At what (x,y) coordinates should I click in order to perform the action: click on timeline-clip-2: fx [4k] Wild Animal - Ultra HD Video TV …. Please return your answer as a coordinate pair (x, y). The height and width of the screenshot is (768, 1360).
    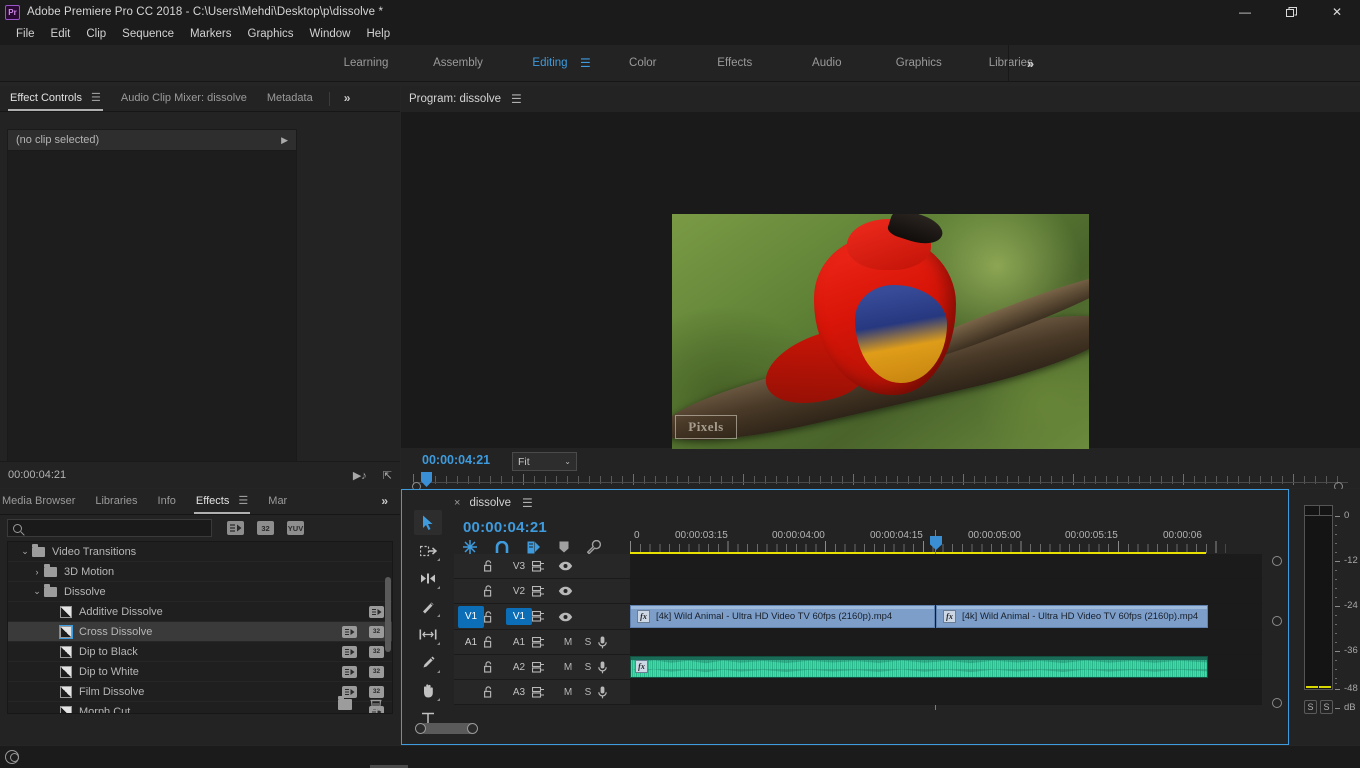
    Looking at the image, I should click on (1072, 616).